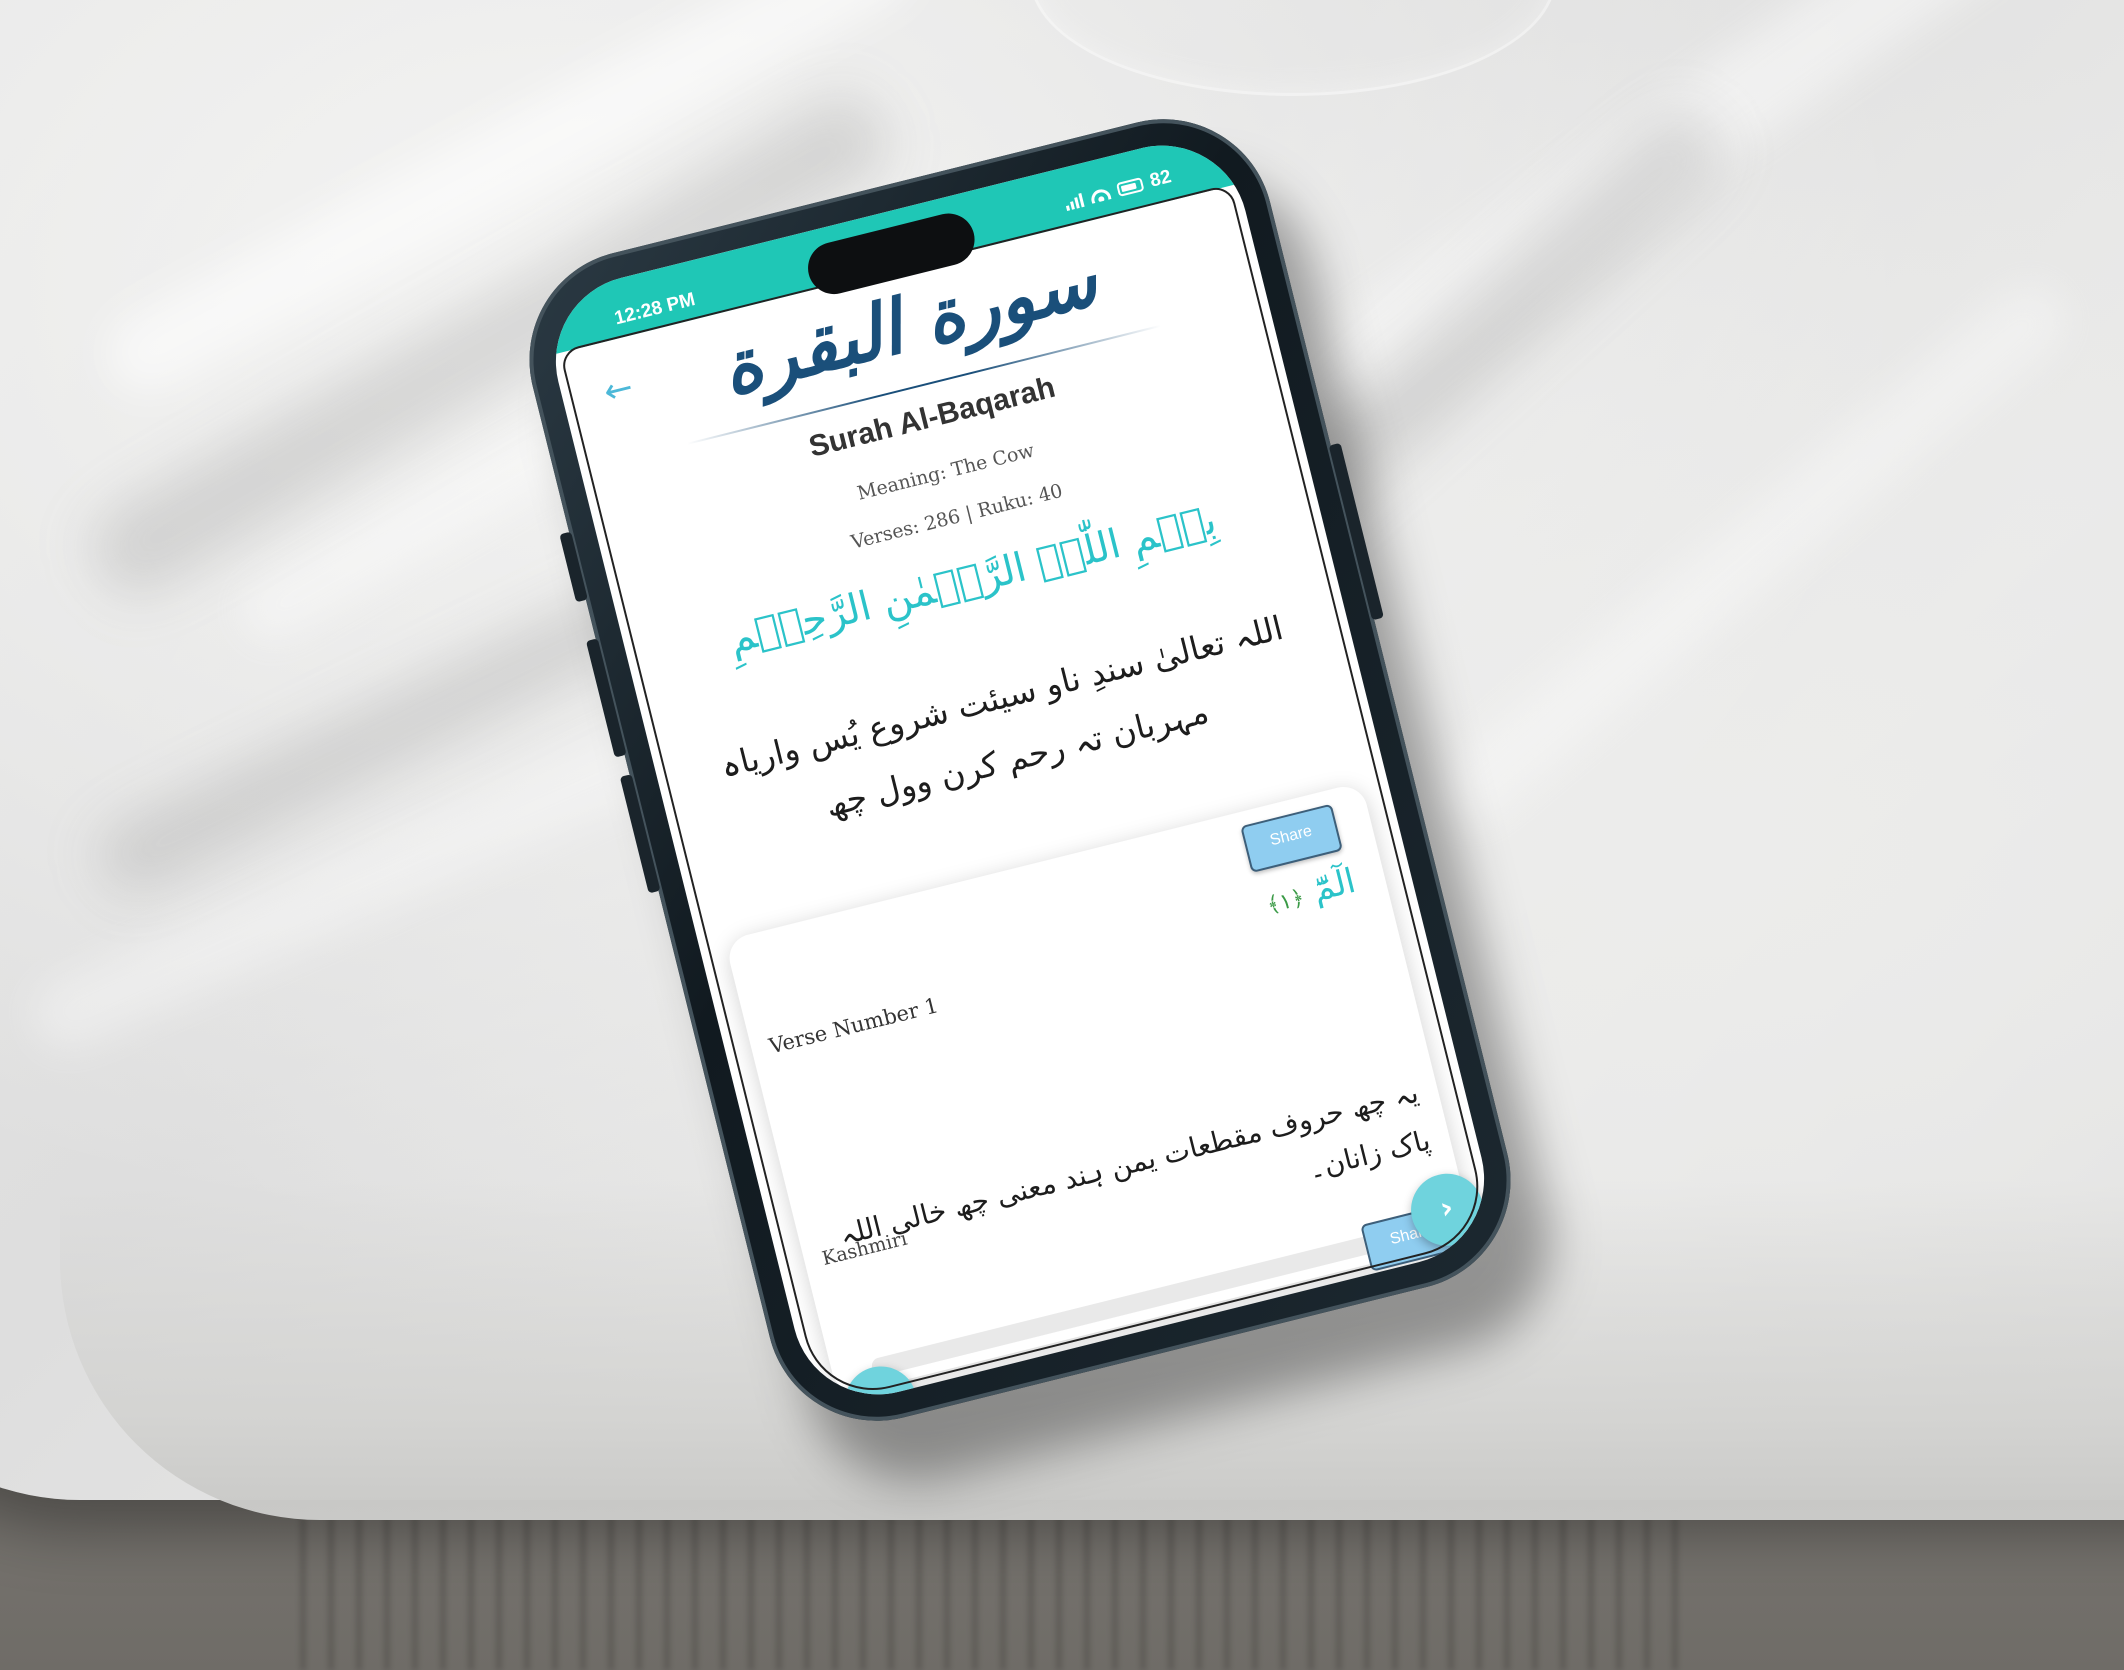 The image size is (2124, 1670). I want to click on verse-arabic: الٓمّٓ ﴿۱﴾, so click(1311, 891).